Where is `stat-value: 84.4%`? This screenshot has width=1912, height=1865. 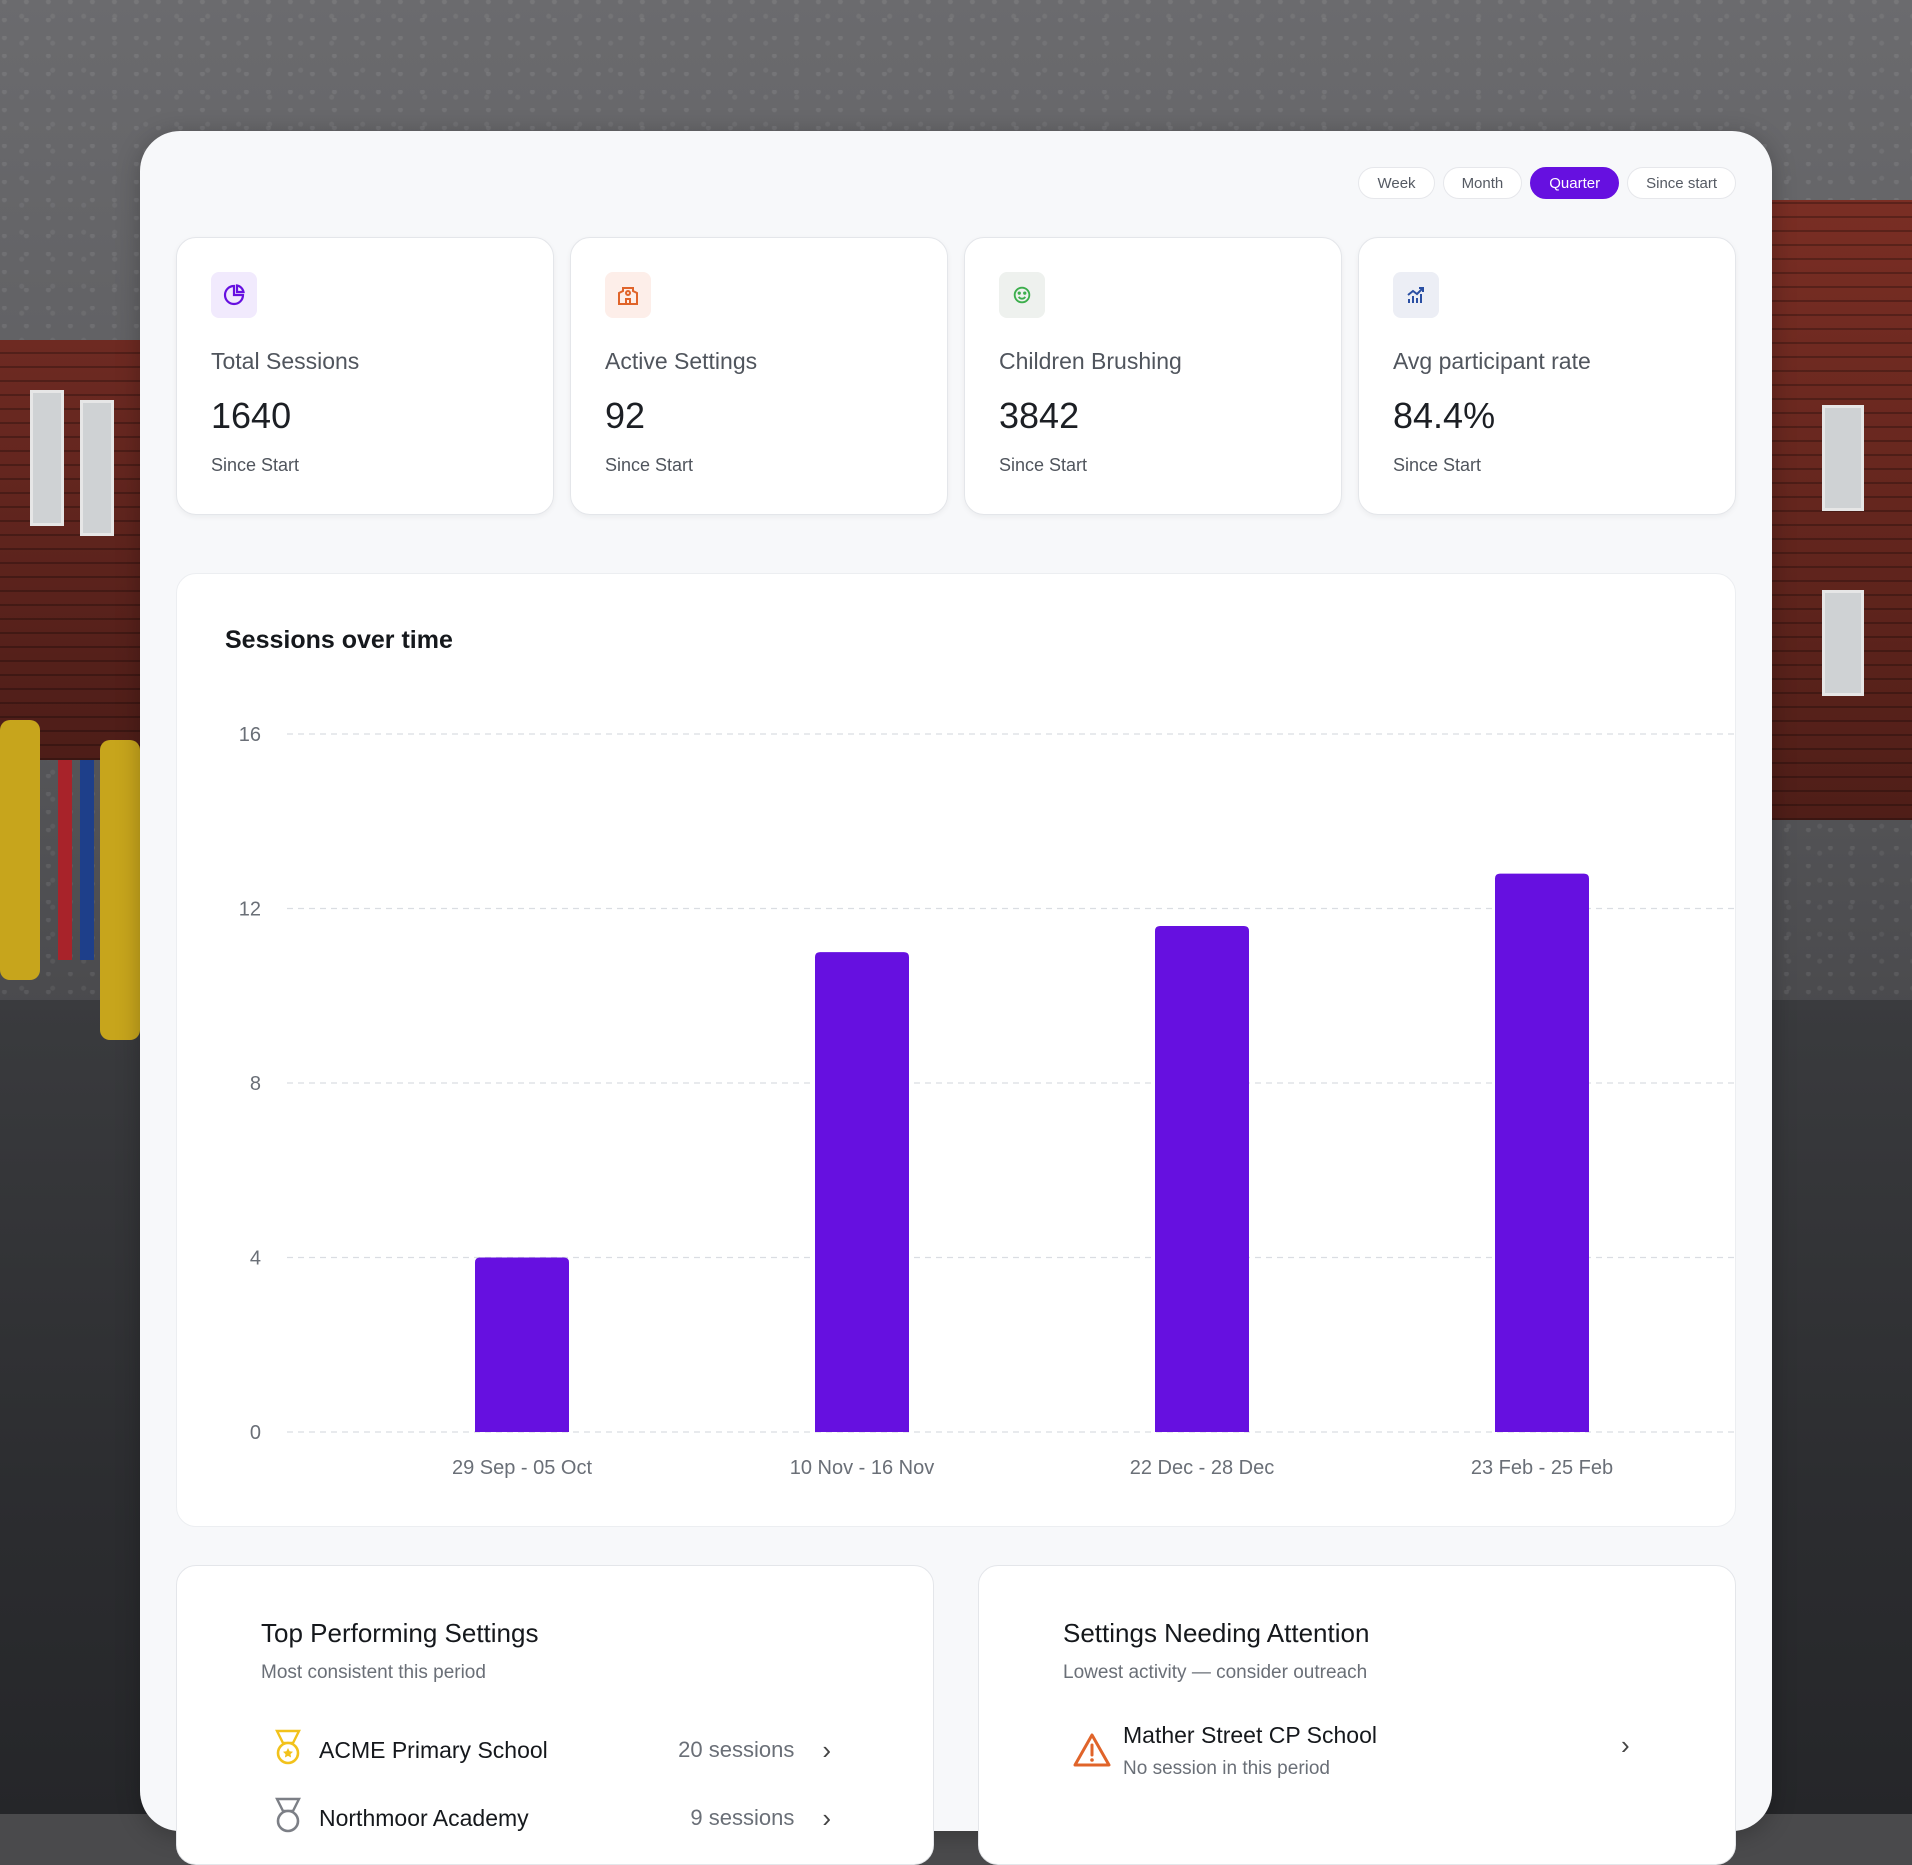 stat-value: 84.4% is located at coordinates (1444, 415).